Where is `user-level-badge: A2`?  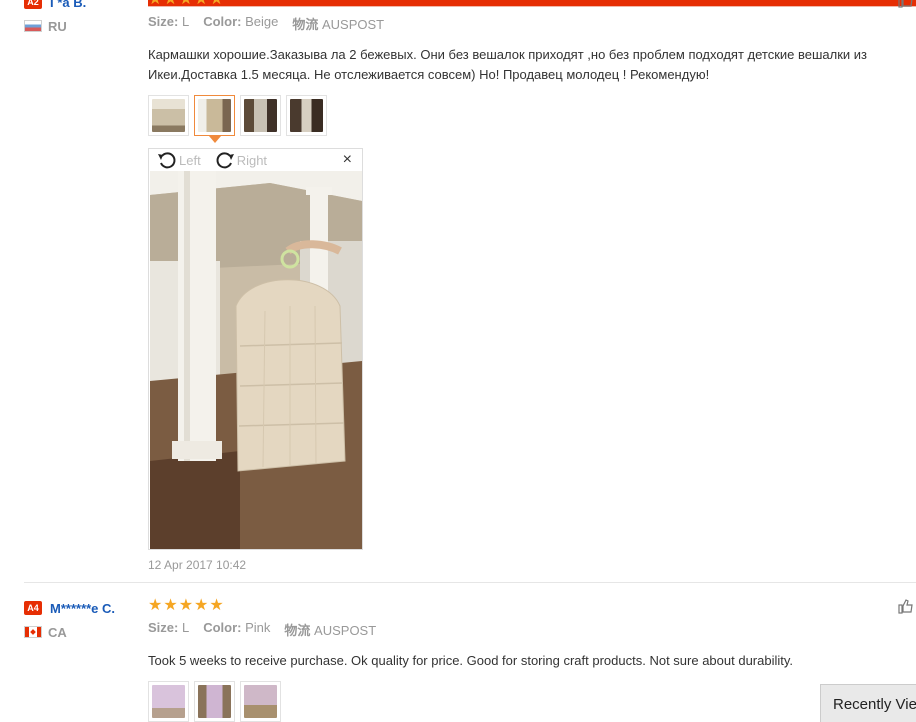
user-level-badge: A2 is located at coordinates (33, 4).